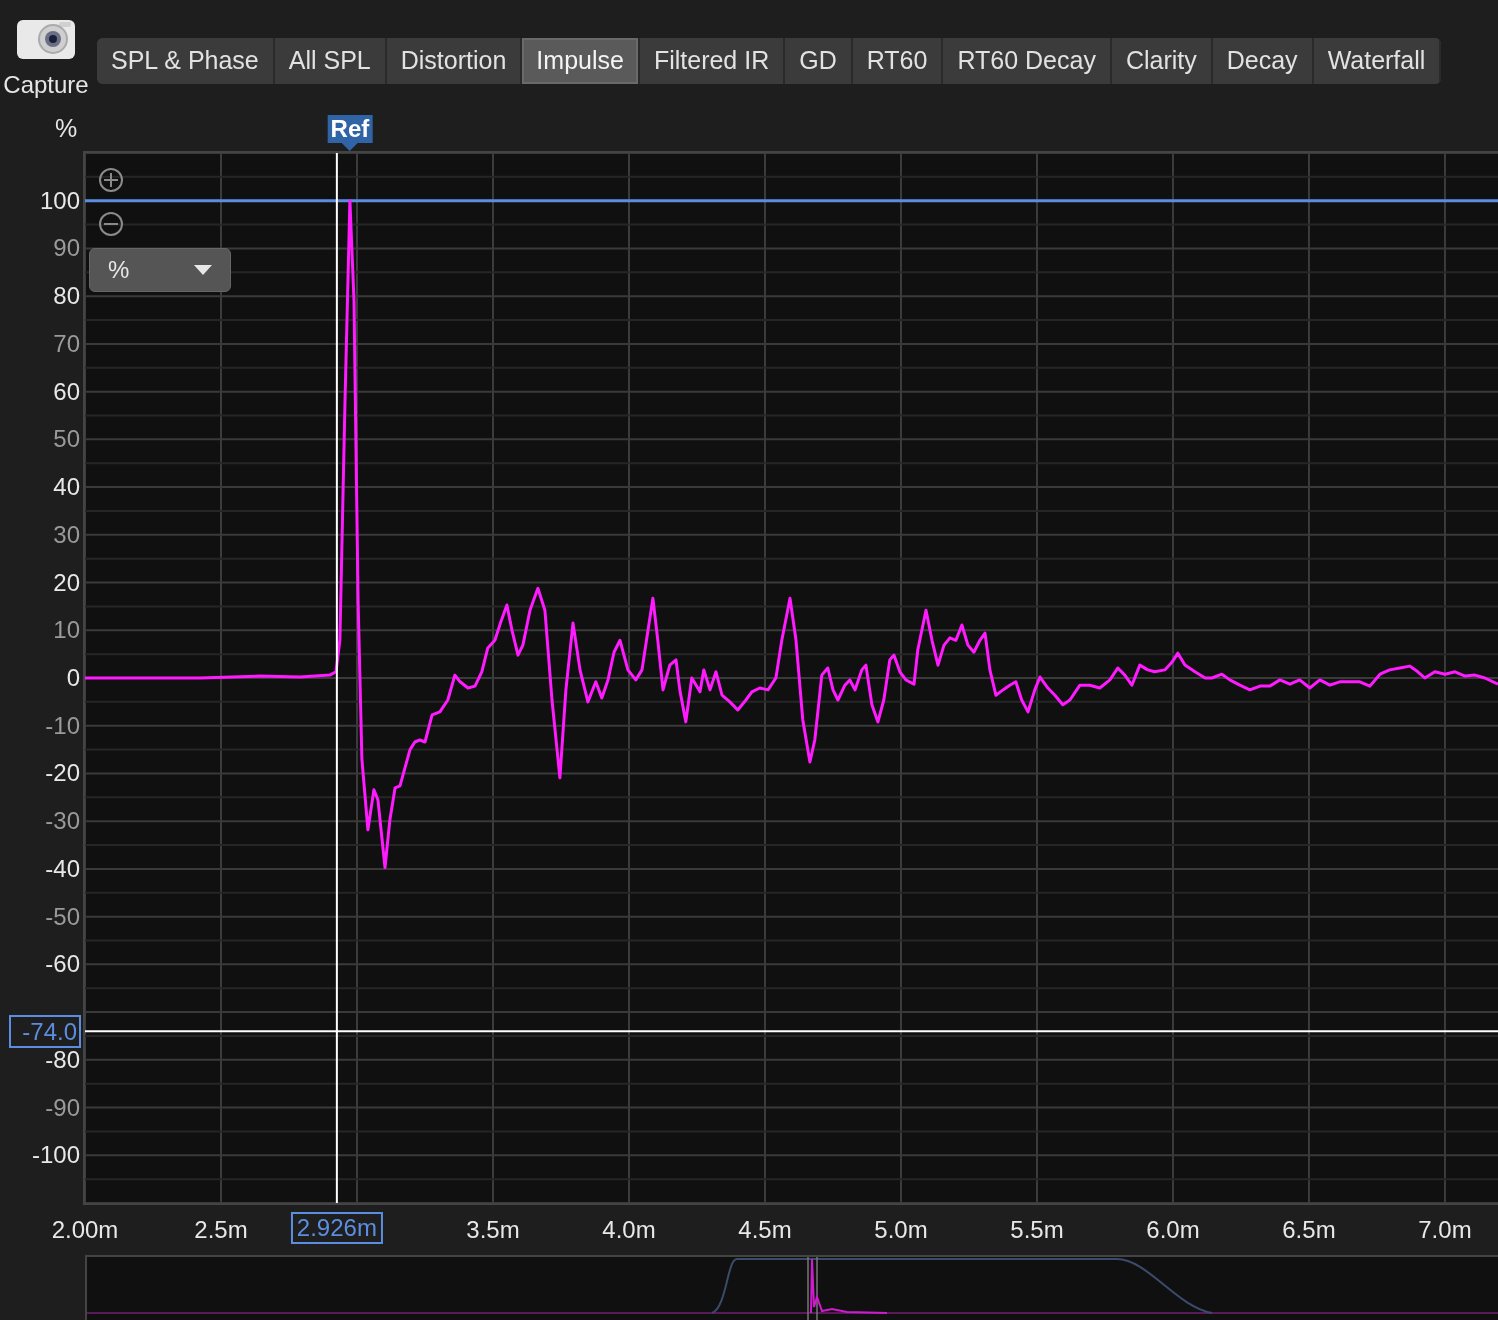 The width and height of the screenshot is (1498, 1320). Describe the element at coordinates (629, 1230) in the screenshot. I see `axis-tick-label: 4.0m` at that location.